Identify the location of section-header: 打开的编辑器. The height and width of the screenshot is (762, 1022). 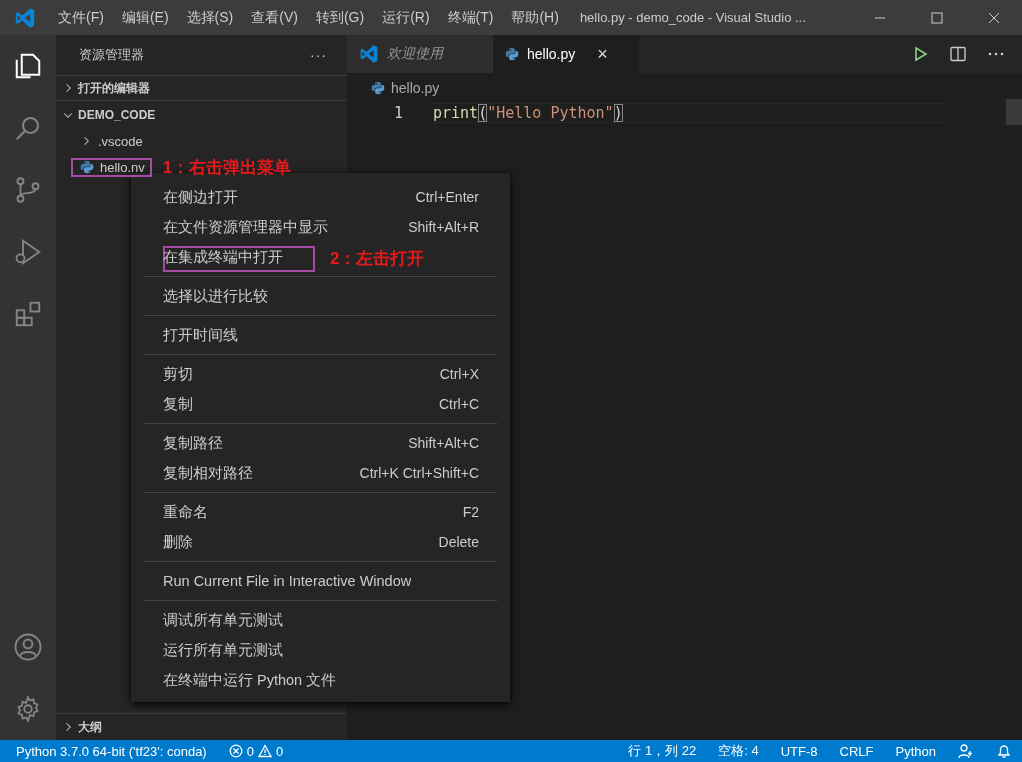
(114, 88).